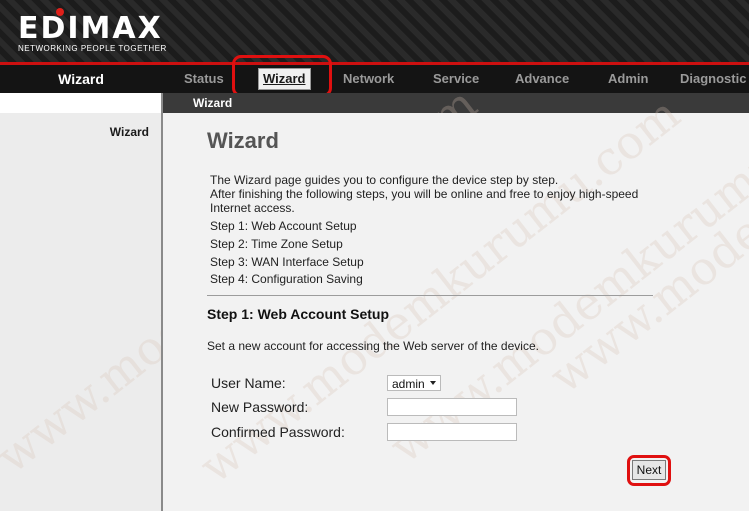 The height and width of the screenshot is (511, 749). I want to click on sub-nav-left, so click(80, 103).